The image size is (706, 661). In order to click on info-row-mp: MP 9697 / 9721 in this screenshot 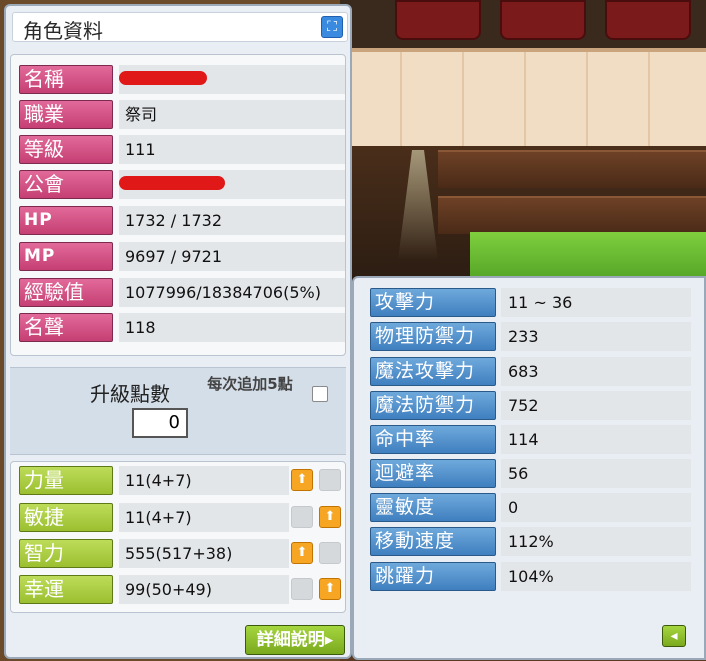, I will do `click(182, 257)`.